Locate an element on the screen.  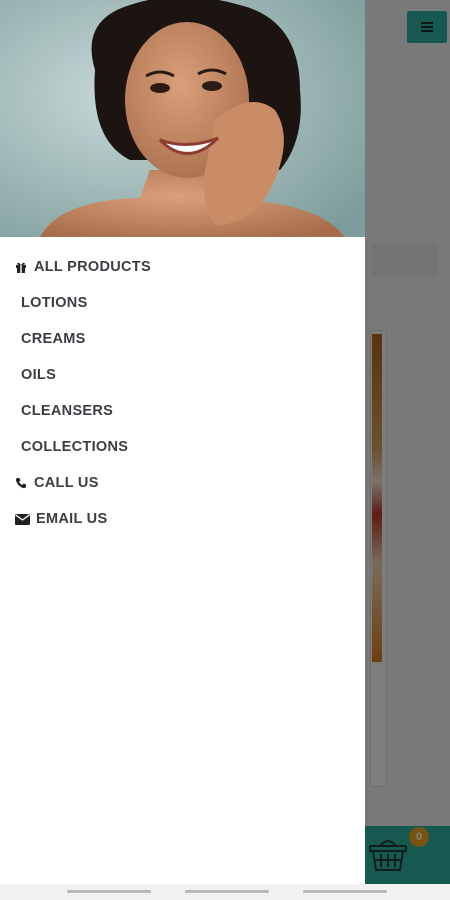
nav-email-us: EMAIL US is located at coordinates (182, 519).